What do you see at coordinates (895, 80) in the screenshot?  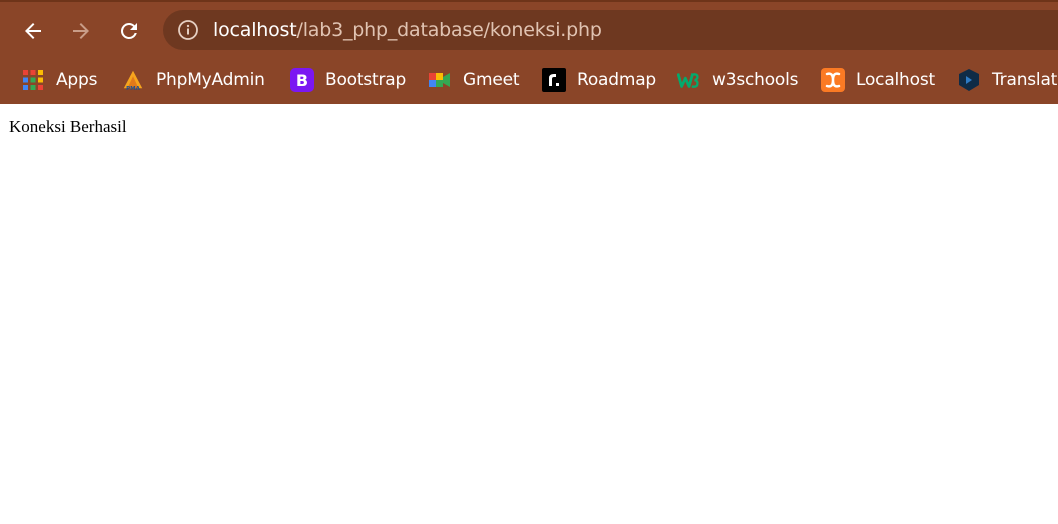 I see `bookmark-label: Localhost` at bounding box center [895, 80].